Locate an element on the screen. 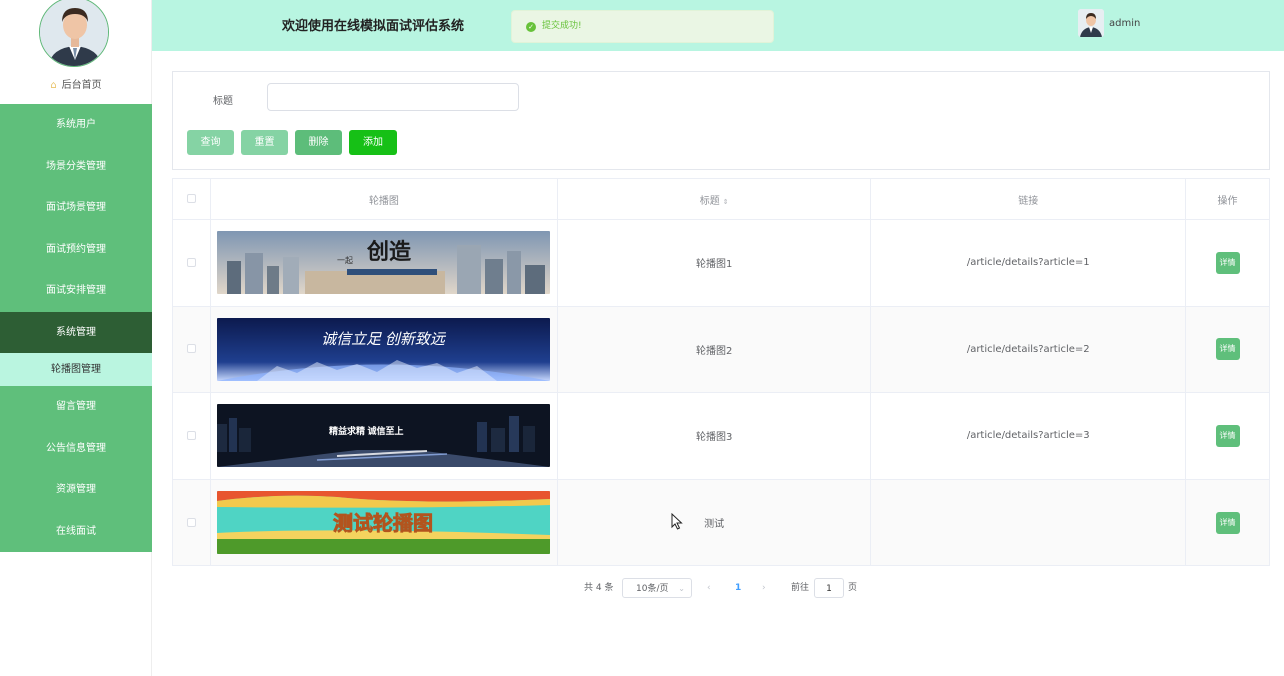 This screenshot has height=676, width=1284. banner-image: 诚信立足 创新致远 is located at coordinates (384, 349).